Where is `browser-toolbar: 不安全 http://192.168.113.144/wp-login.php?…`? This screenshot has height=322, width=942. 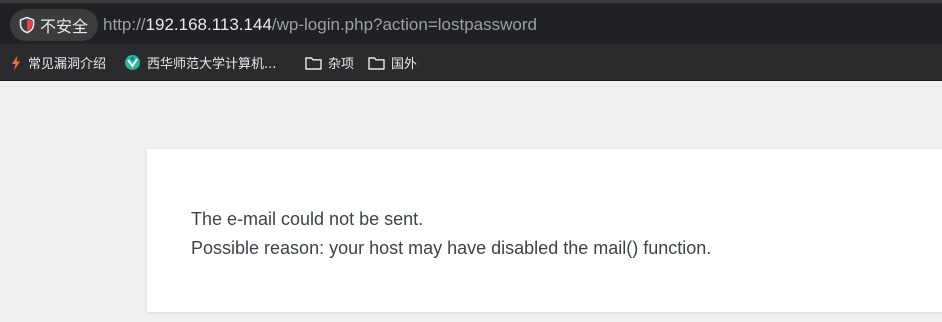
browser-toolbar: 不安全 http://192.168.113.144/wp-login.php?… is located at coordinates (471, 22).